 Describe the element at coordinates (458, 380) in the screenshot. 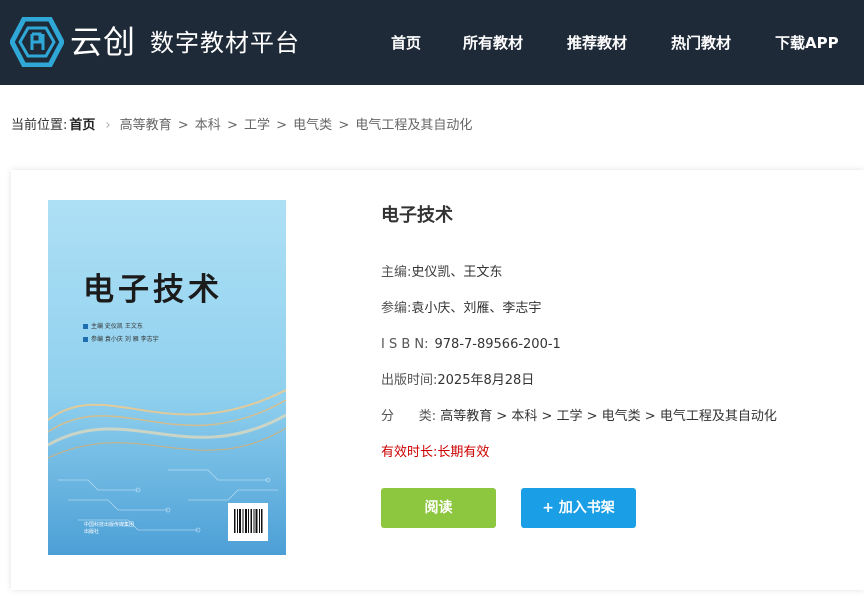

I see `meta-publish-date: 出版时间:2025年8月28日` at that location.